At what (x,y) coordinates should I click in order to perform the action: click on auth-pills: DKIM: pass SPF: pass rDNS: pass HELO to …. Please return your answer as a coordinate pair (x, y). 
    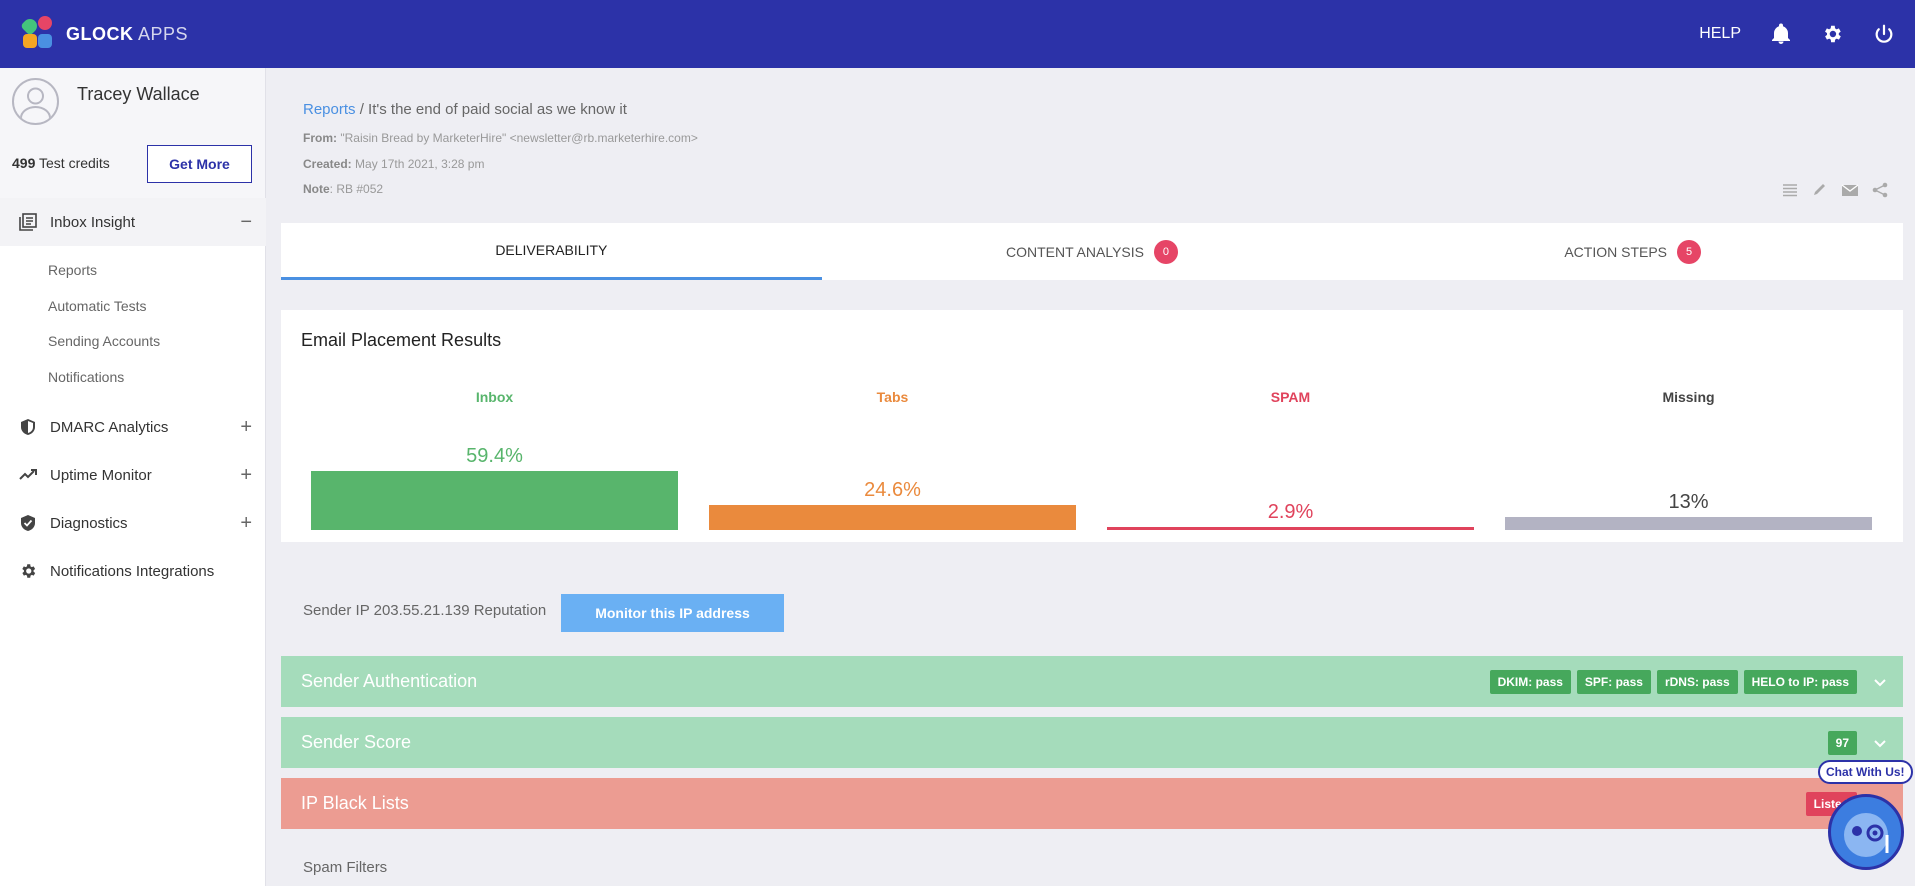
    Looking at the image, I should click on (1673, 681).